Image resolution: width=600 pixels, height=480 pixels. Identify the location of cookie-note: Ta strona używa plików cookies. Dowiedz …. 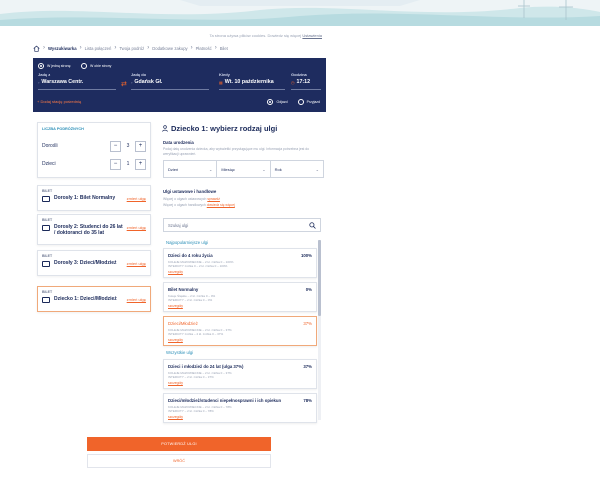
(265, 35).